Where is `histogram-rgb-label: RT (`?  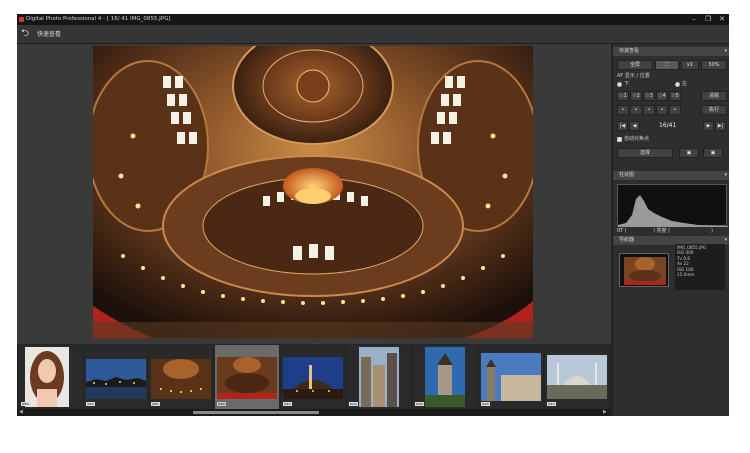
histogram-rgb-label: RT ( is located at coordinates (622, 231).